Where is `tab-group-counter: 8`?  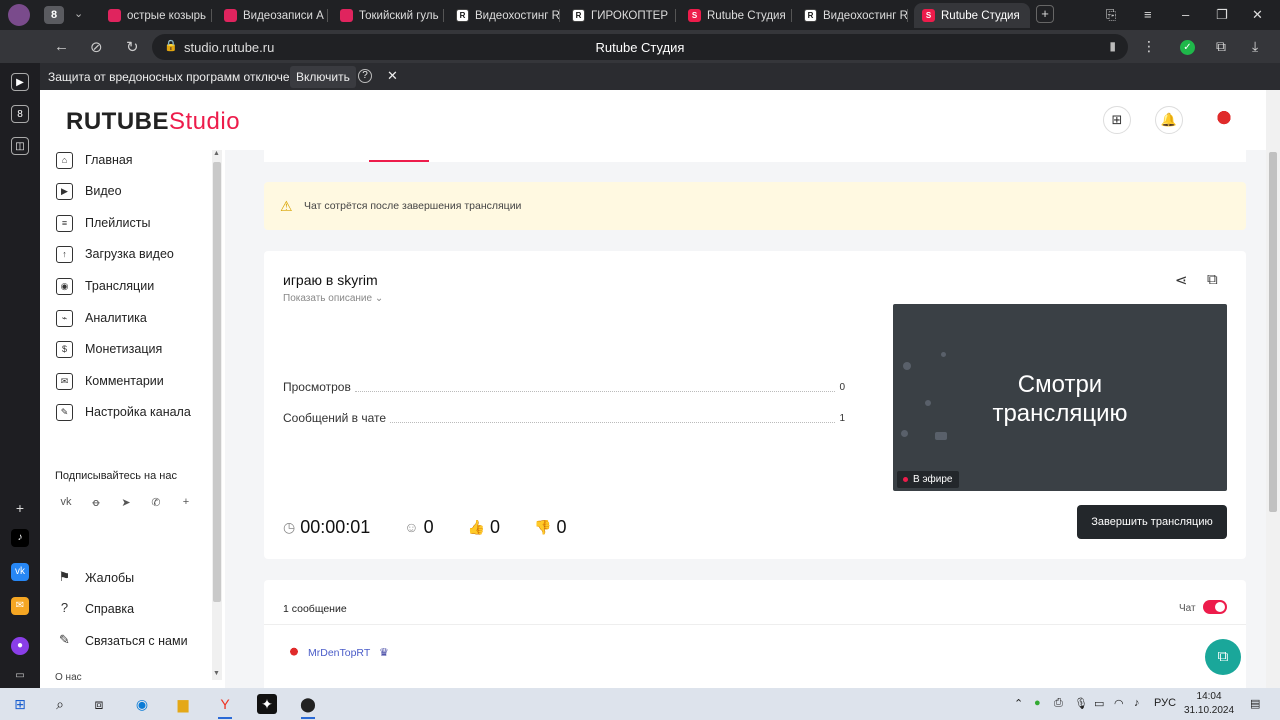 tab-group-counter: 8 is located at coordinates (54, 15).